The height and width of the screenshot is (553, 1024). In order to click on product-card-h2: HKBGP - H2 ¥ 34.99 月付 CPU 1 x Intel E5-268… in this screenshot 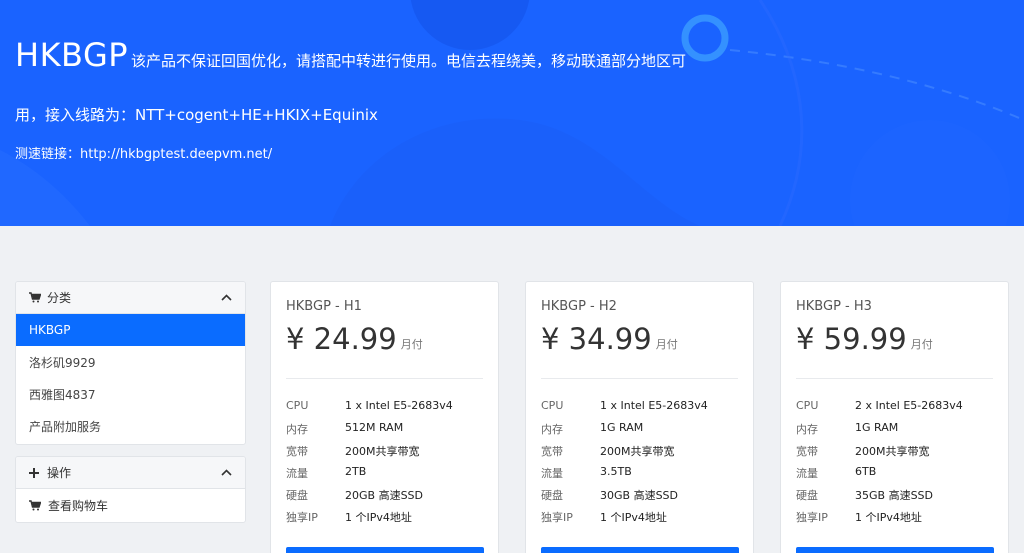, I will do `click(639, 417)`.